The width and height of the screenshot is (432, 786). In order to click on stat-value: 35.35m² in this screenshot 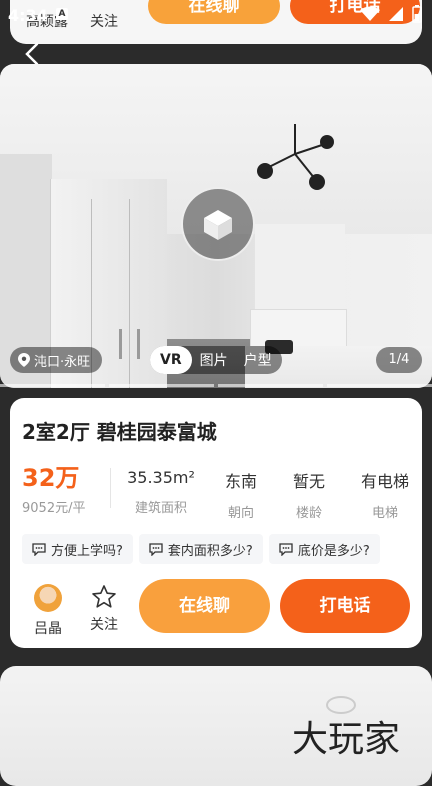, I will do `click(161, 477)`.